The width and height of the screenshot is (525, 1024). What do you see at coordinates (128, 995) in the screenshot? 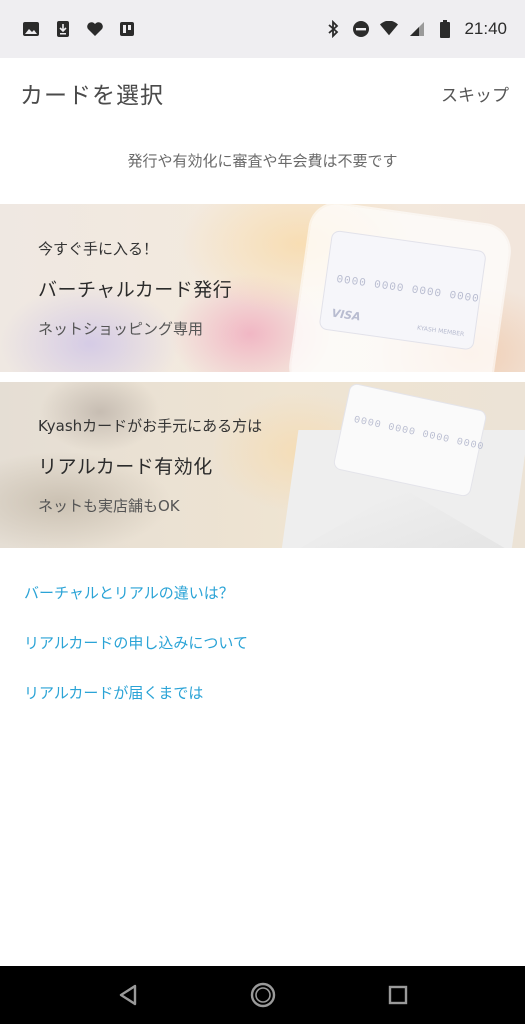
I see `back-icon` at bounding box center [128, 995].